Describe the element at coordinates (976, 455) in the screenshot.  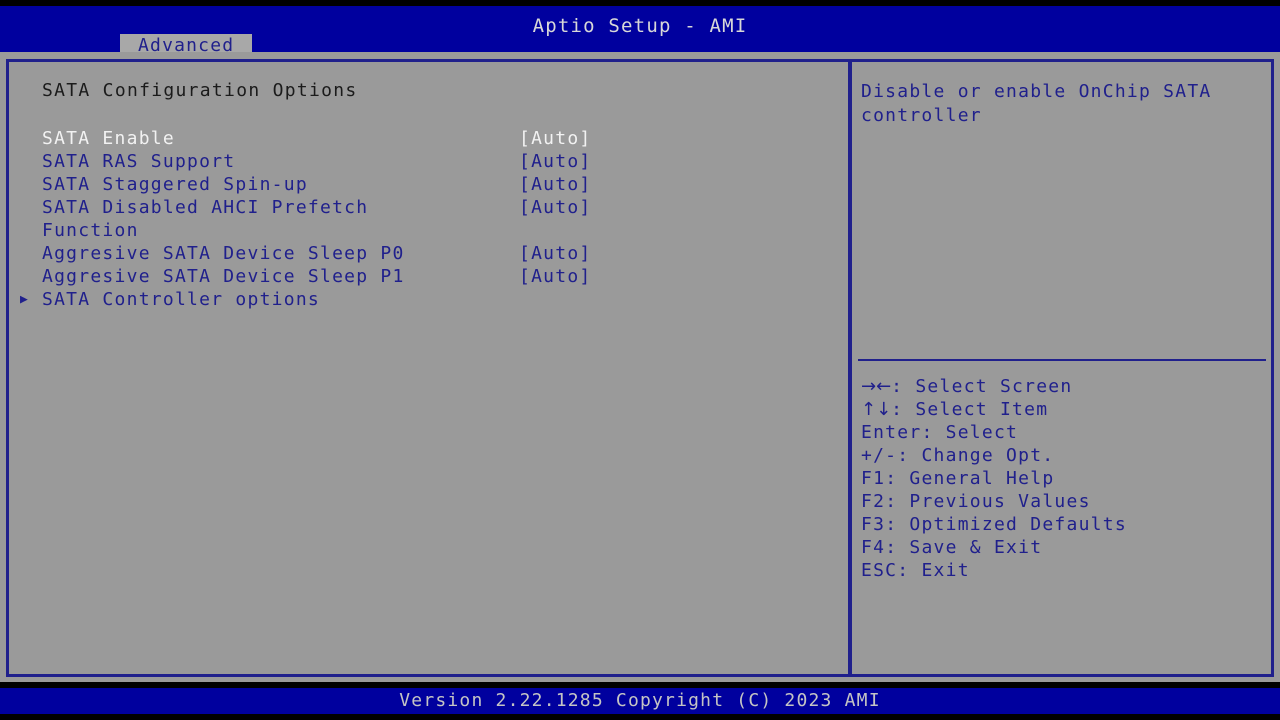
I see `legend-action: : Change Opt.` at that location.